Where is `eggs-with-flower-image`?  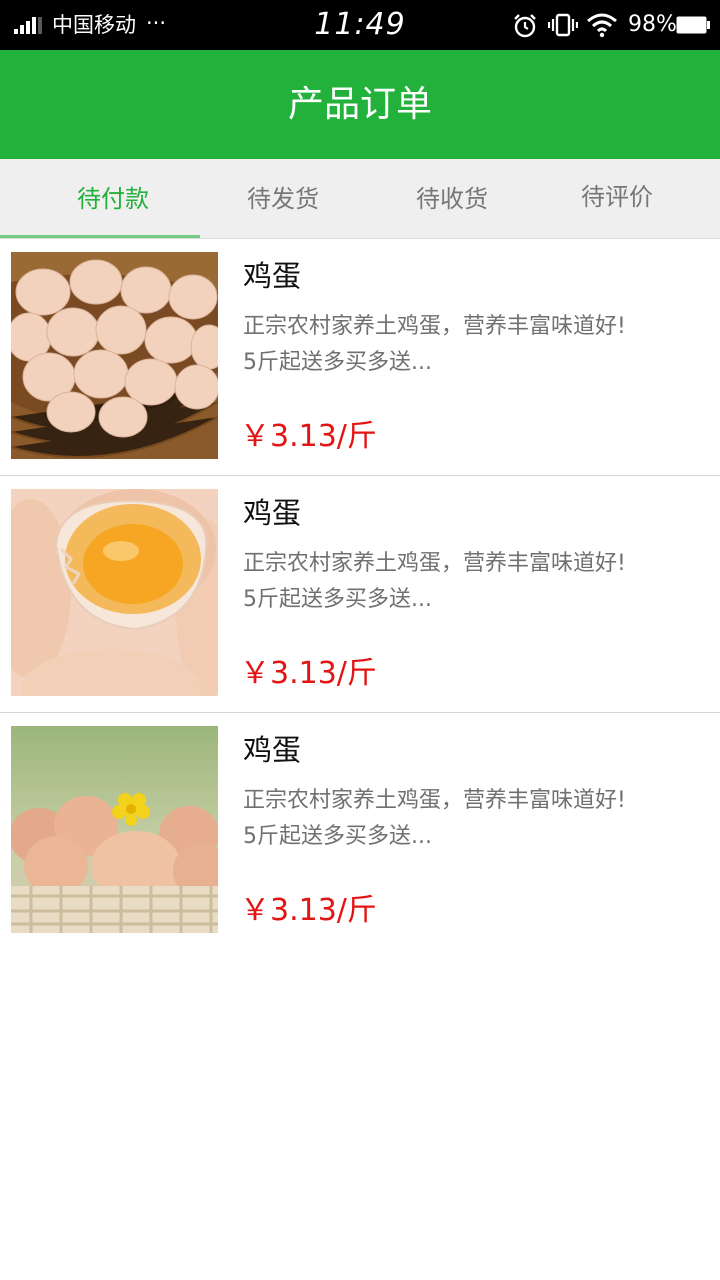 eggs-with-flower-image is located at coordinates (114, 829).